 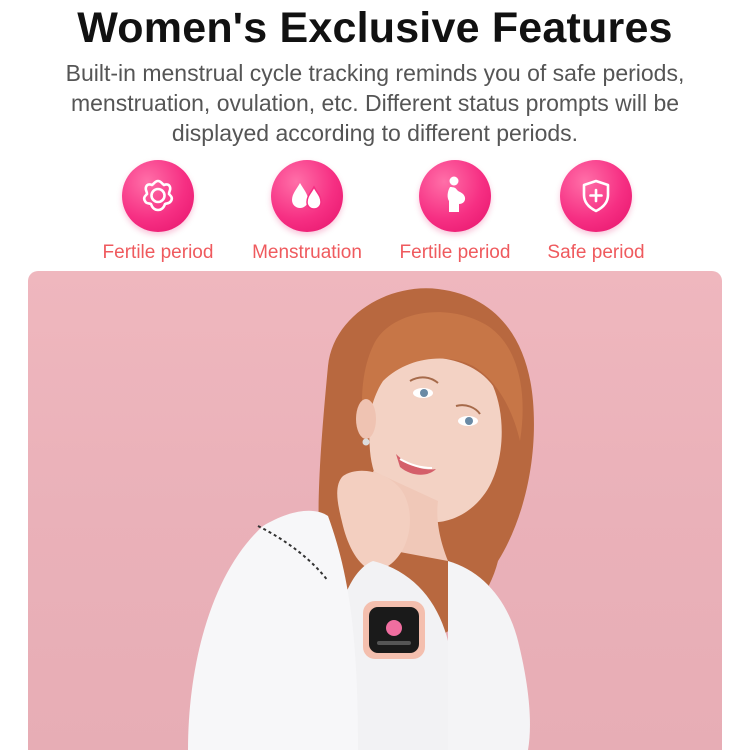 What do you see at coordinates (455, 196) in the screenshot?
I see `pregnant-woman-icon` at bounding box center [455, 196].